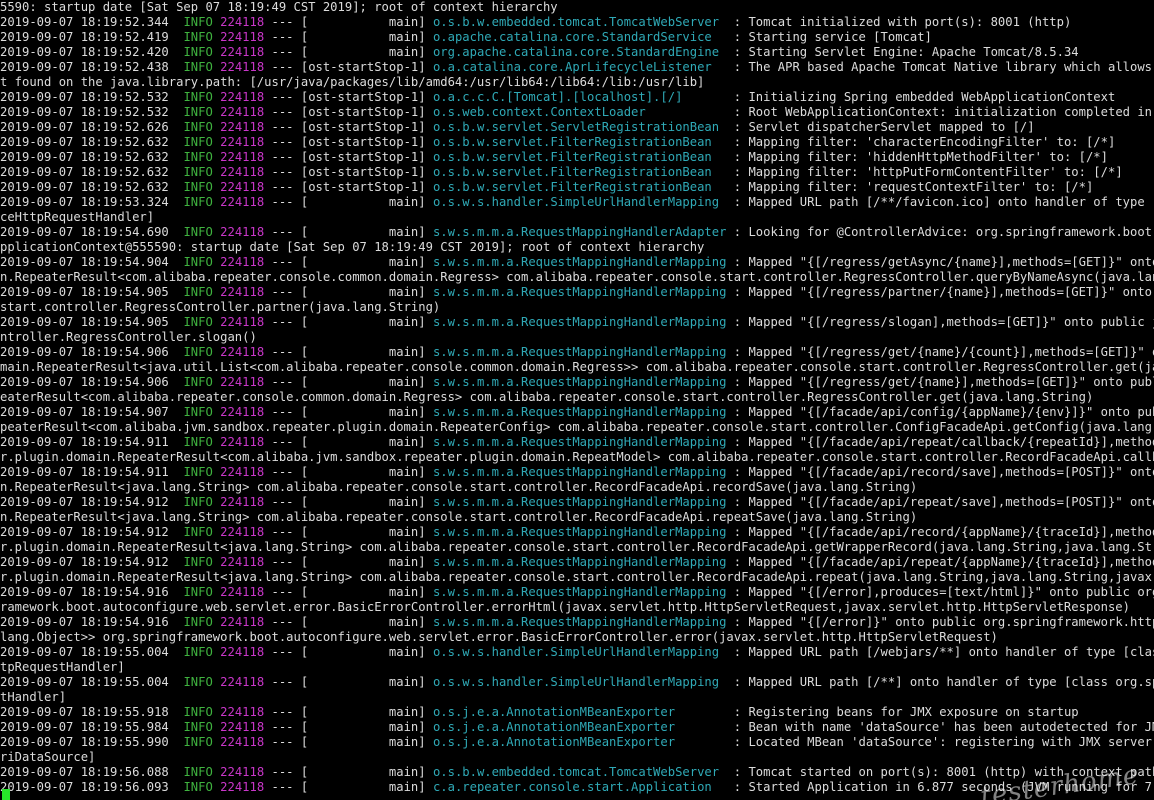 The width and height of the screenshot is (1154, 800). Describe the element at coordinates (579, 742) in the screenshot. I see `logger-name: o.s.j.e.a.AnnotationMBeanExporter` at that location.